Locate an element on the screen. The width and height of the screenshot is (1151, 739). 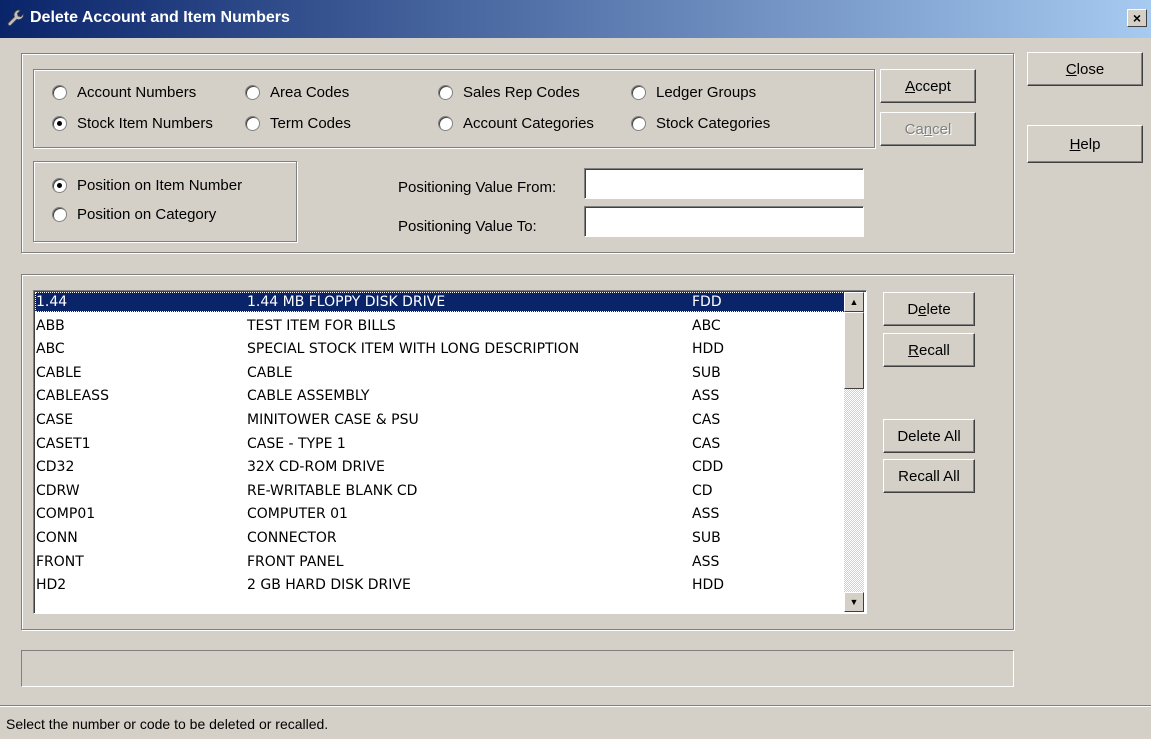
cancel-label-key: n is located at coordinates (928, 129).